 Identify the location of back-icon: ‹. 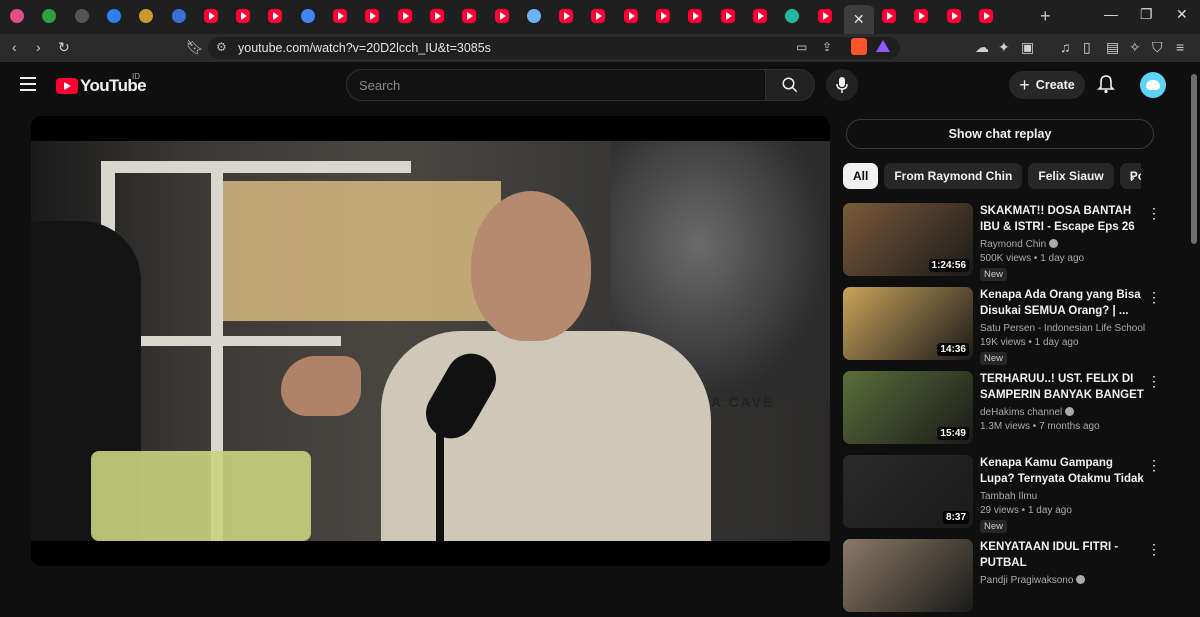
(14, 47).